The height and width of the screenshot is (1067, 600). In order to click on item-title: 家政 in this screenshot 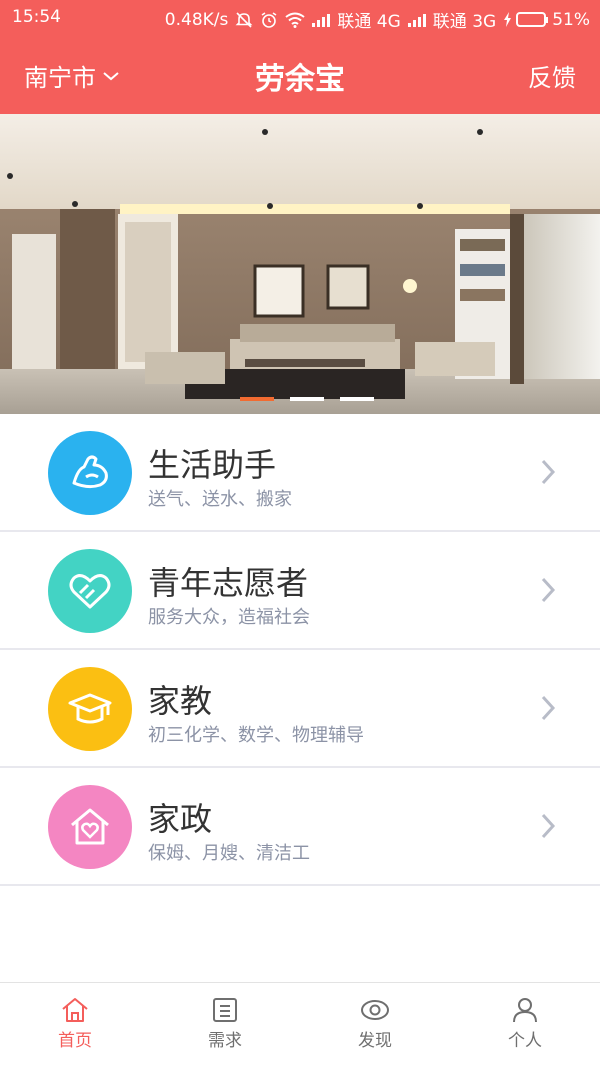, I will do `click(180, 819)`.